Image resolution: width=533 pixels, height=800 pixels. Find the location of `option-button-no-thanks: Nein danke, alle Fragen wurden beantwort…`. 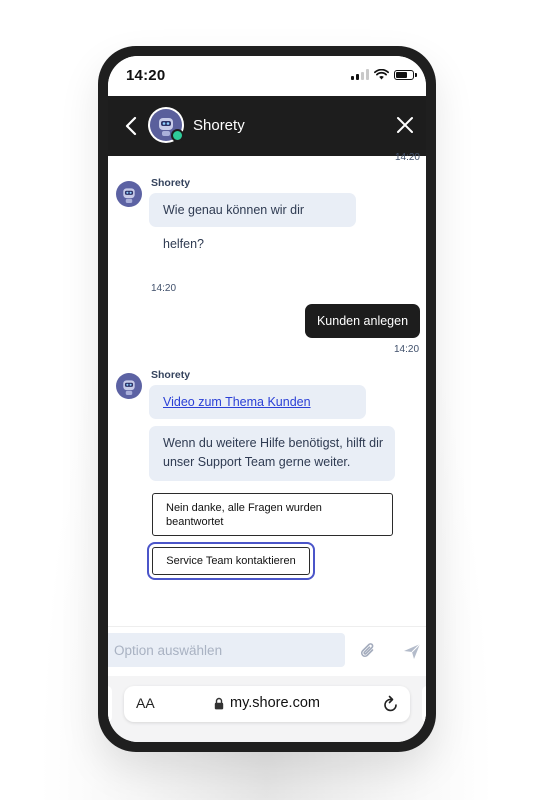

option-button-no-thanks: Nein danke, alle Fragen wurden beantwort… is located at coordinates (272, 514).